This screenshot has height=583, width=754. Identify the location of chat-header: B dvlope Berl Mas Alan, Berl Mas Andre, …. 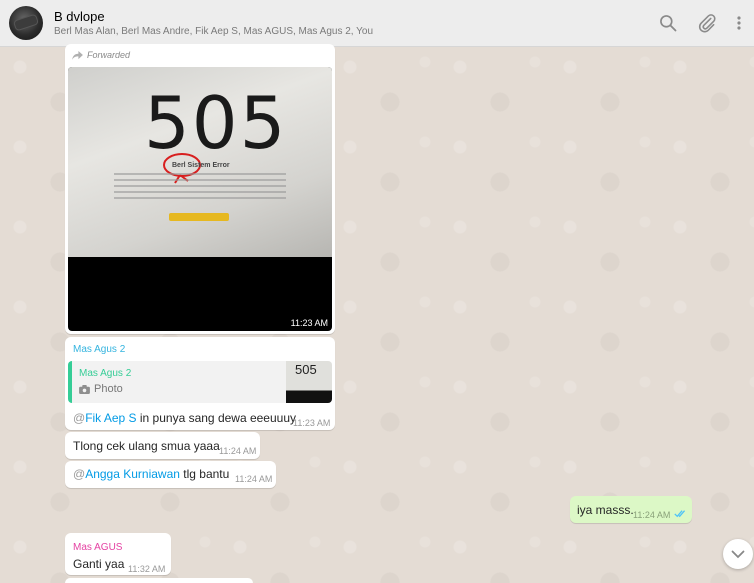
(377, 23).